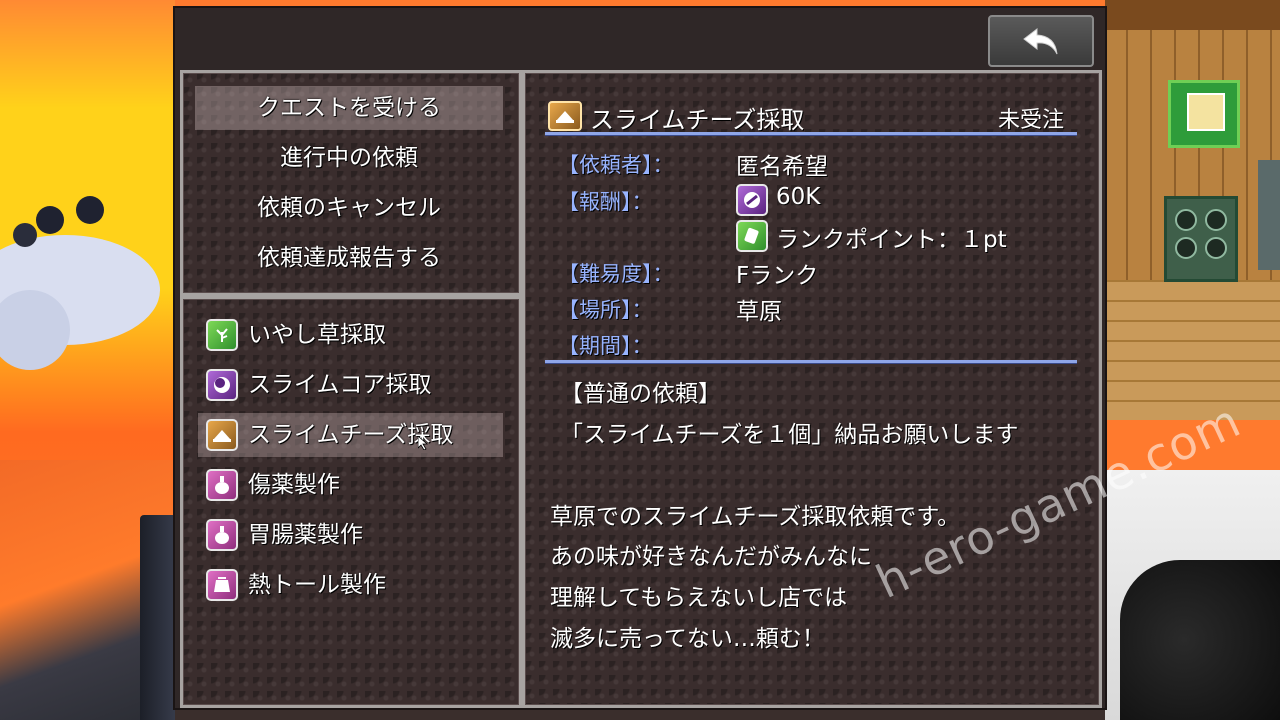  I want to click on reward-money: 60K, so click(798, 197).